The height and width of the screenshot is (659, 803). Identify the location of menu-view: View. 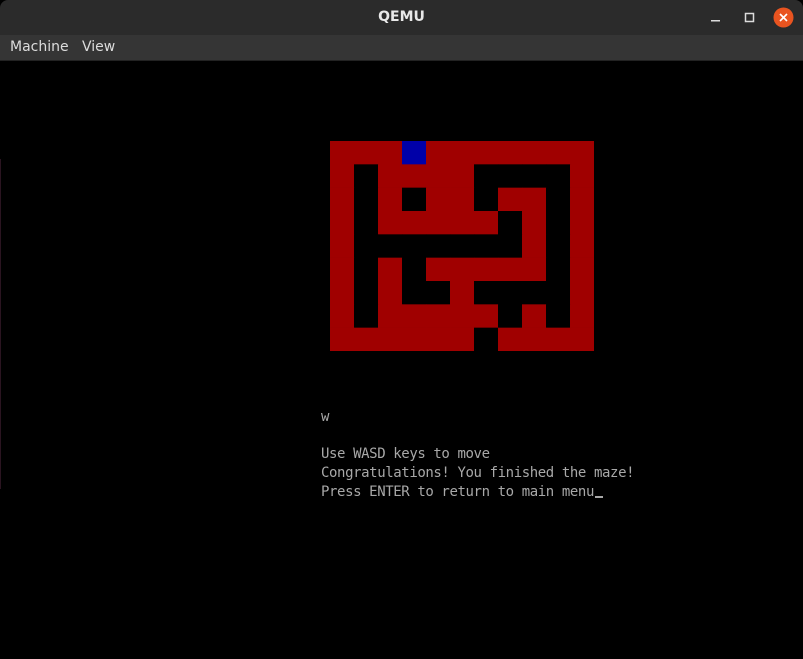
(98, 47).